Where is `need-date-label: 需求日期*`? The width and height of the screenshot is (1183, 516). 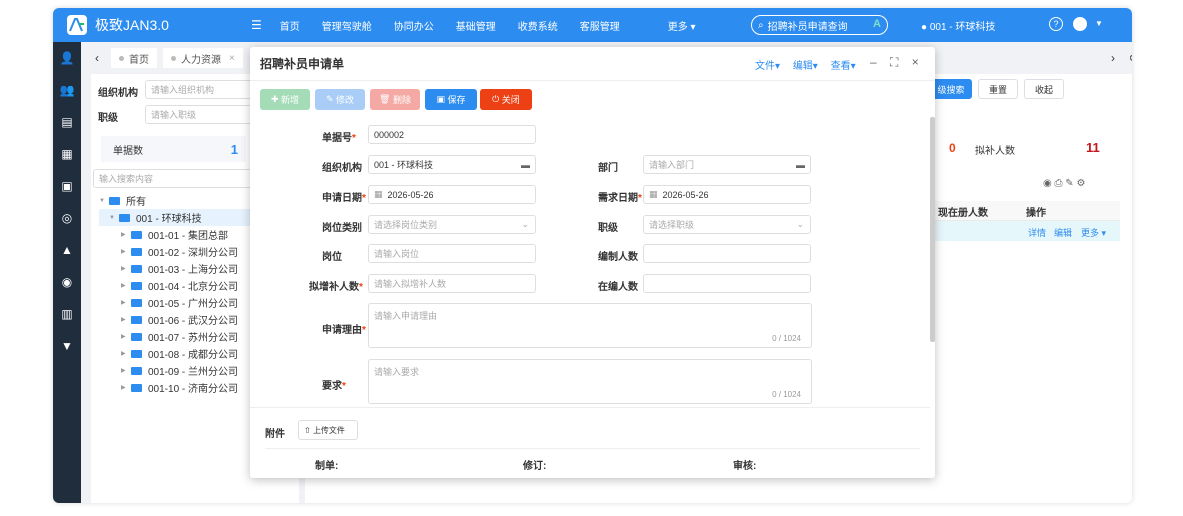 need-date-label: 需求日期* is located at coordinates (620, 198).